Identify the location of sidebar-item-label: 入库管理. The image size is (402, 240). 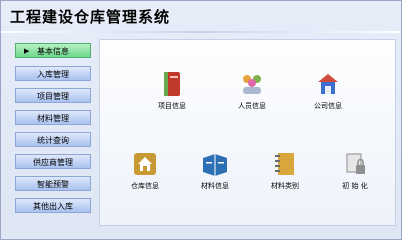
(53, 74).